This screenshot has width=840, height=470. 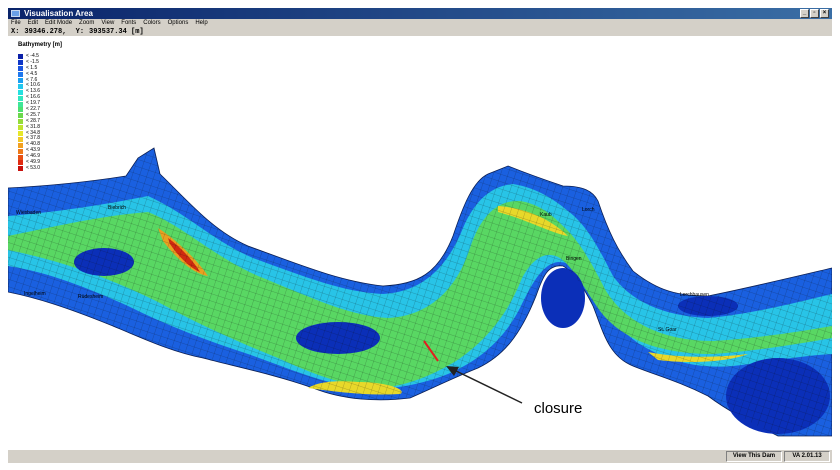 I want to click on app-icon, so click(x=15, y=13).